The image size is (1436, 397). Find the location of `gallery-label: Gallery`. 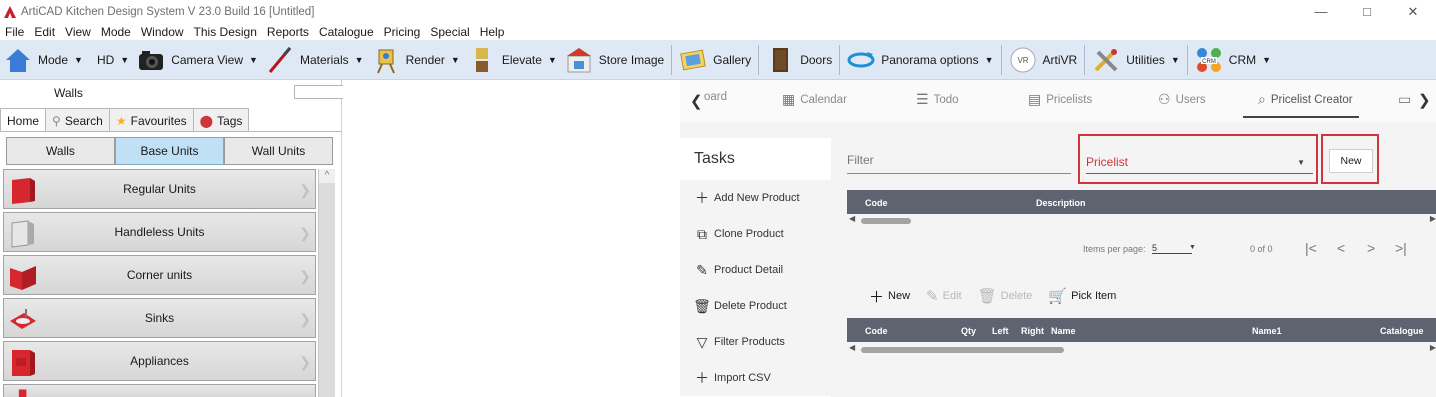

gallery-label: Gallery is located at coordinates (732, 59).